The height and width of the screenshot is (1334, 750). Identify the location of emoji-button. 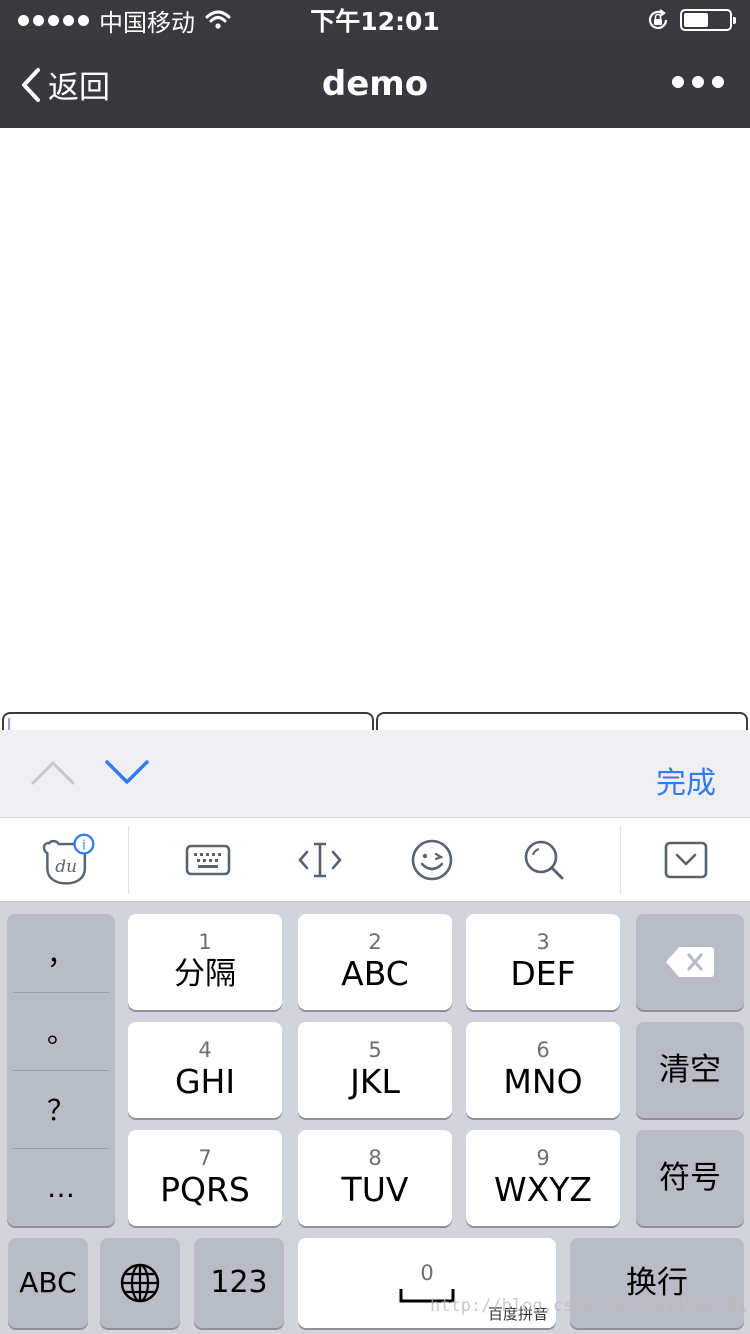
(432, 860).